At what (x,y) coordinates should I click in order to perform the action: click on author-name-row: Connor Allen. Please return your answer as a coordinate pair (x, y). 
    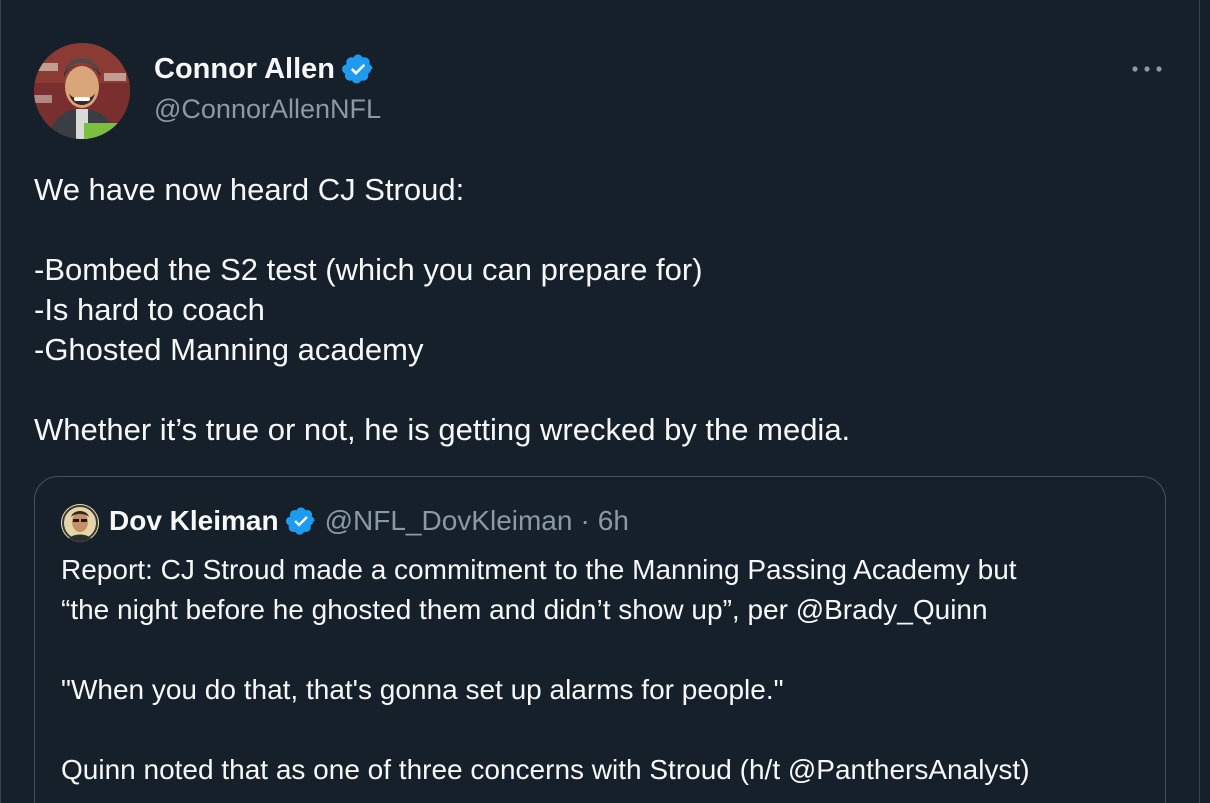
    Looking at the image, I should click on (264, 69).